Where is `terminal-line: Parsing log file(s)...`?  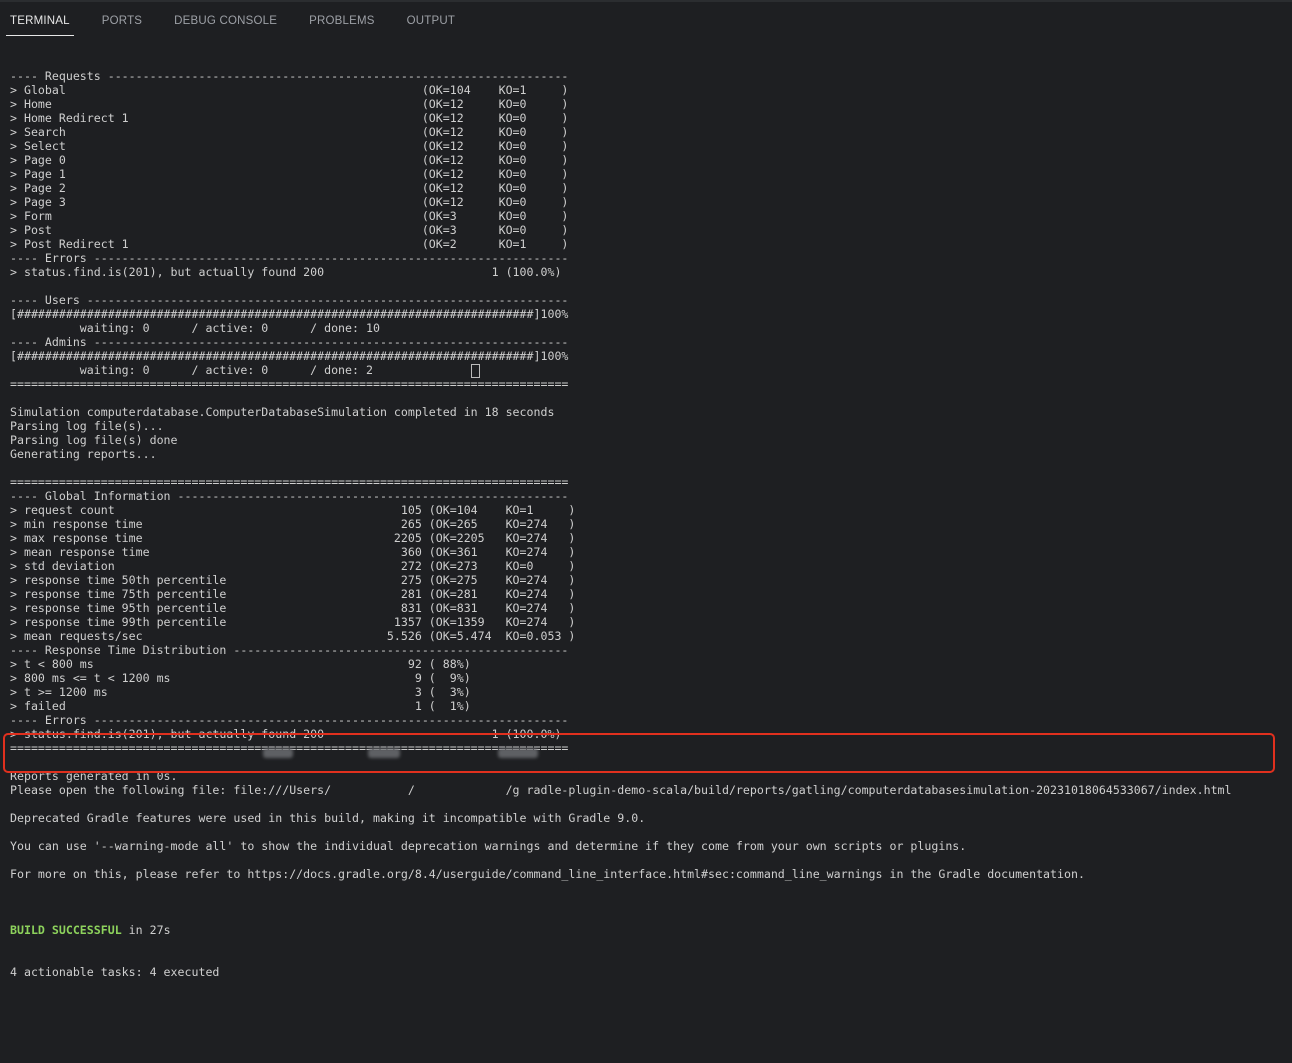 terminal-line: Parsing log file(s)... is located at coordinates (87, 426).